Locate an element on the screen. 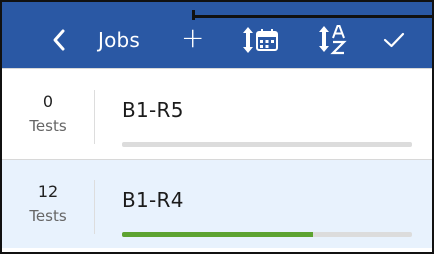 The image size is (434, 254). add-job-button: + is located at coordinates (193, 37).